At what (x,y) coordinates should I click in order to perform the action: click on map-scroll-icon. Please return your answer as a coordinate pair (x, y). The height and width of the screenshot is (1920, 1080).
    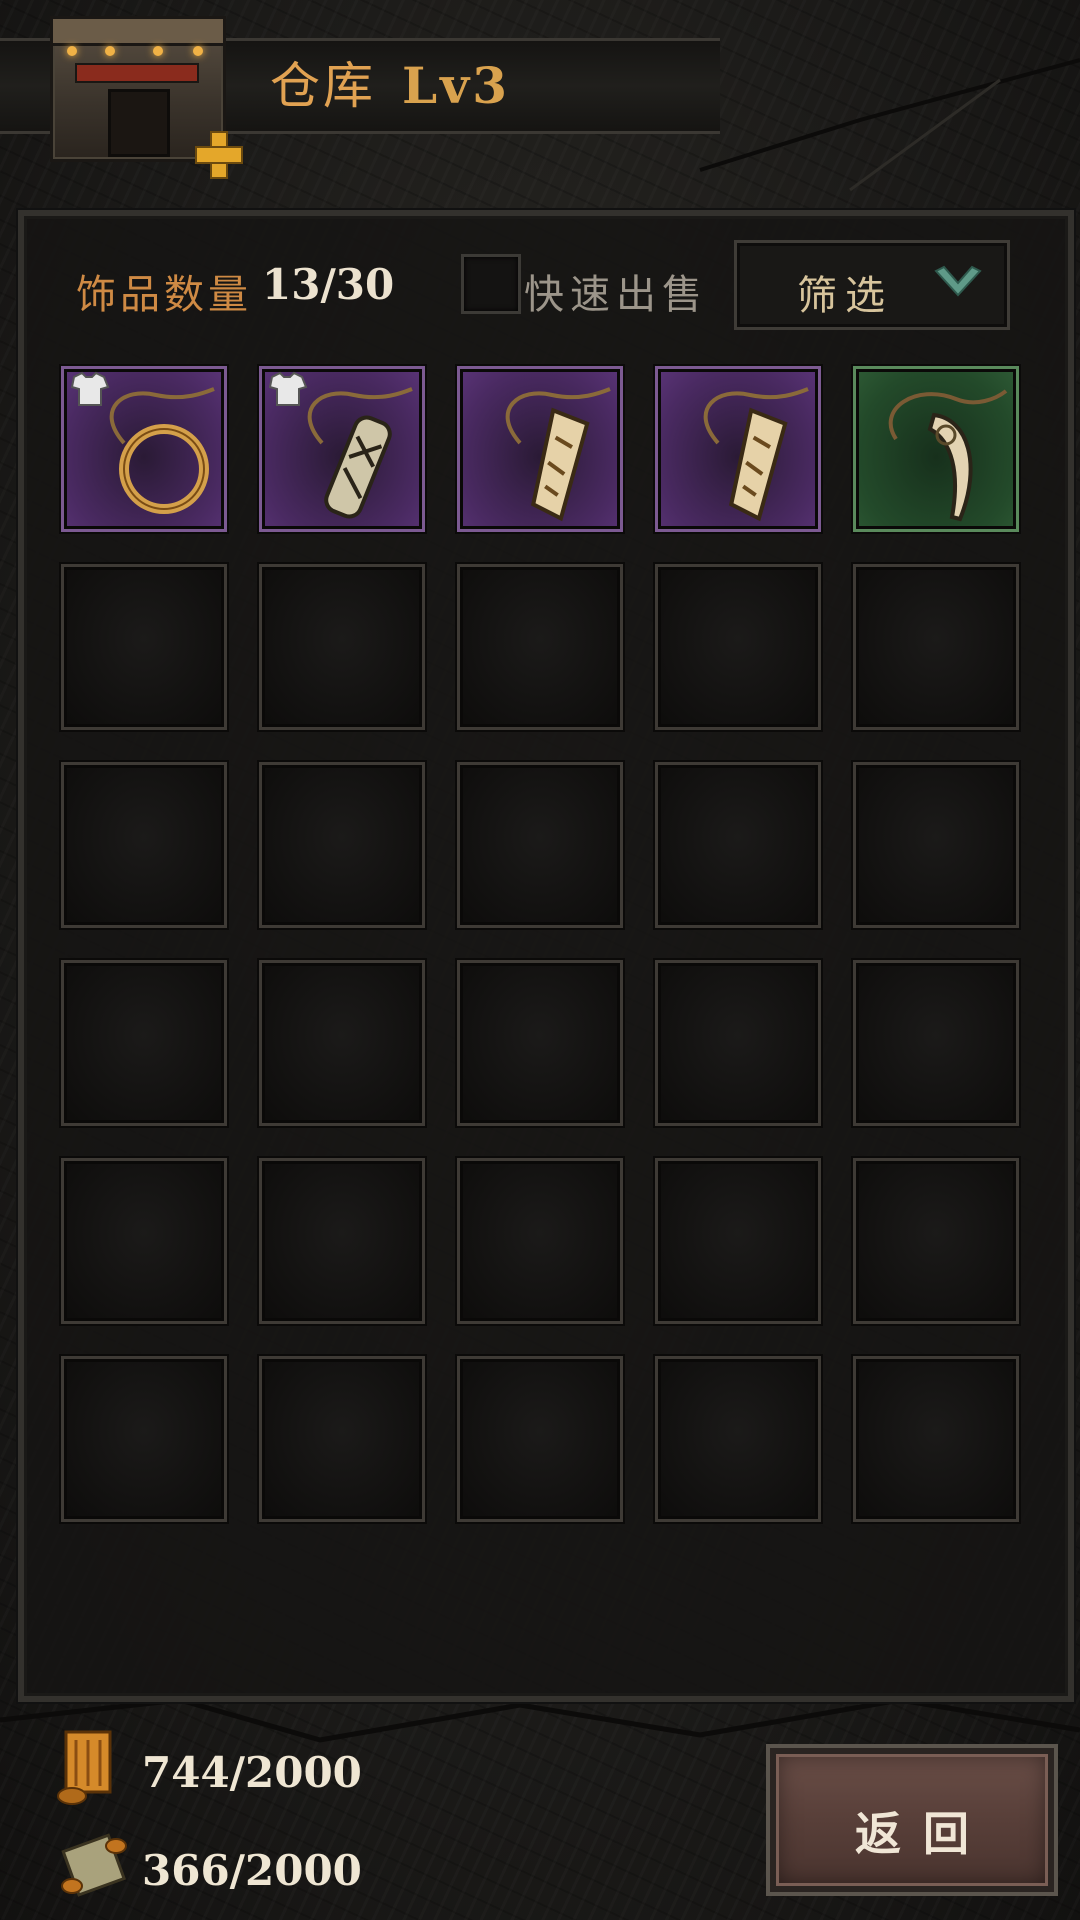
    Looking at the image, I should click on (94, 1865).